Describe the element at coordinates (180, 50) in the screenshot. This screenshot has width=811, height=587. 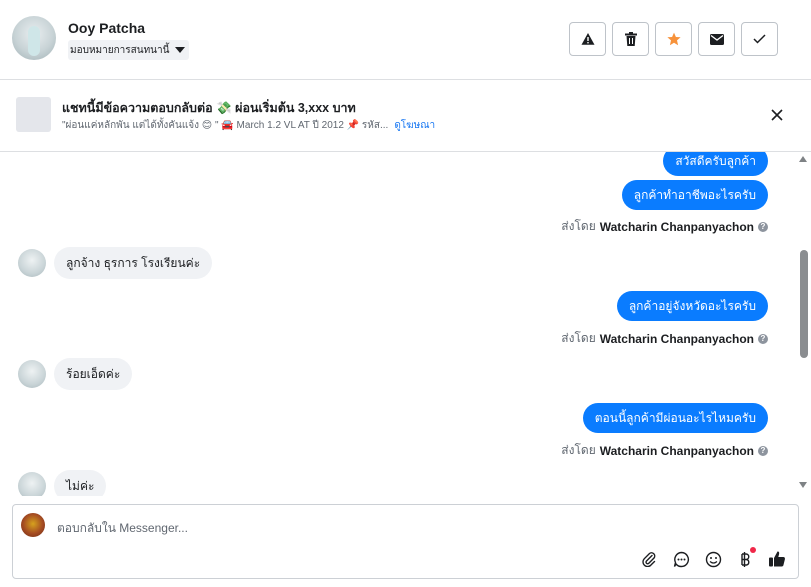
I see `caret-down-icon` at that location.